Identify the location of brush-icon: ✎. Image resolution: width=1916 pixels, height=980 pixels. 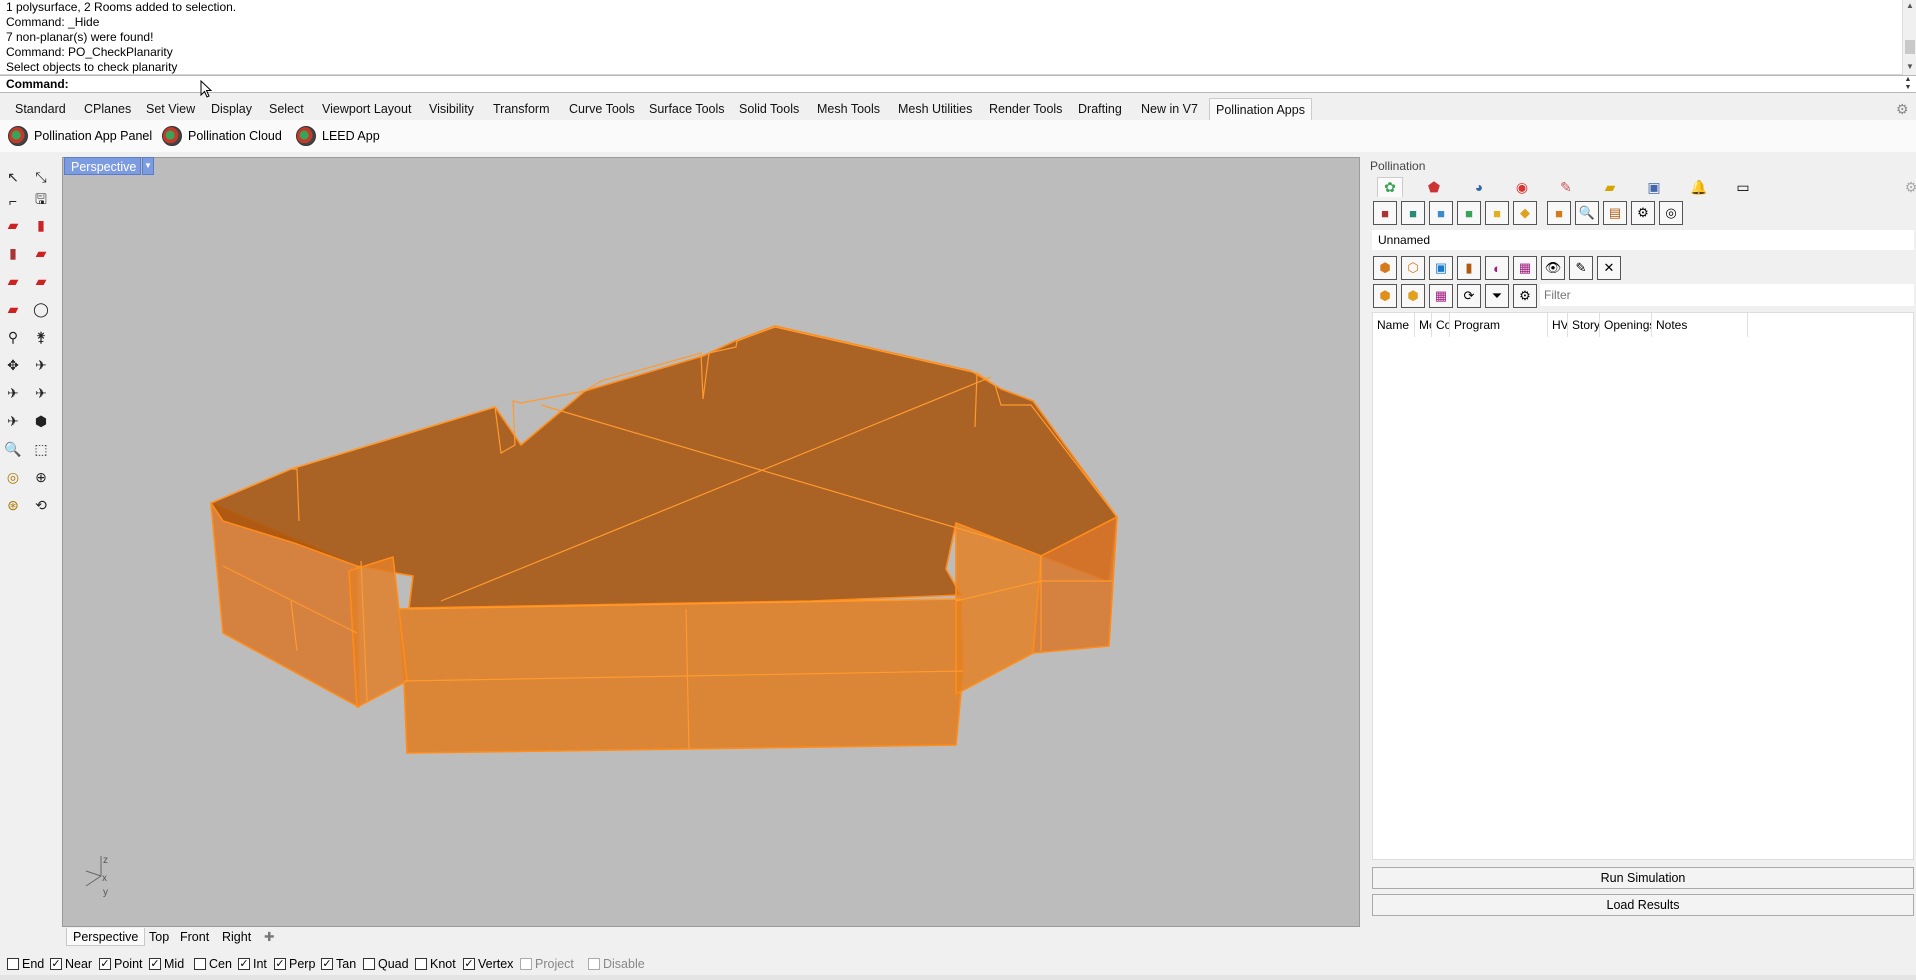
(1566, 187).